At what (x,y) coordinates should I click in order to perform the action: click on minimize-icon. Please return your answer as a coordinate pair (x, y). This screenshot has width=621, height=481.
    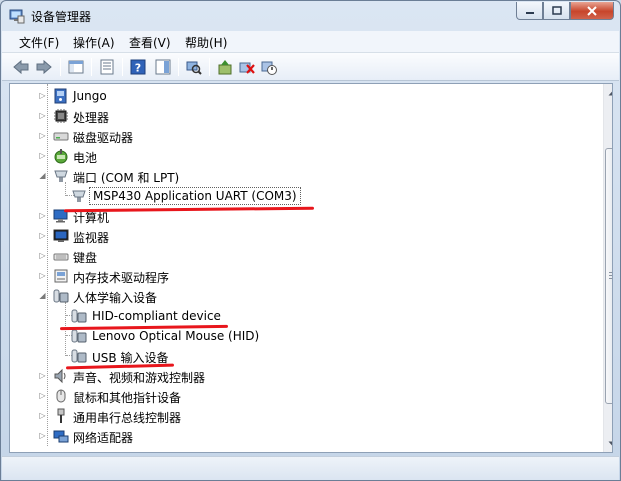
    Looking at the image, I should click on (529, 12).